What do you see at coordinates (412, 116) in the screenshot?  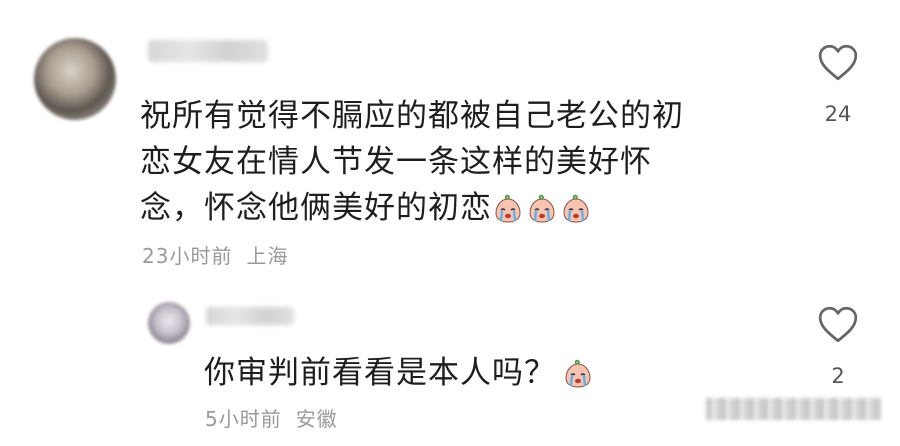 I see `comment-text-line: 祝所有觉得不膈应的都被自己老公的初` at bounding box center [412, 116].